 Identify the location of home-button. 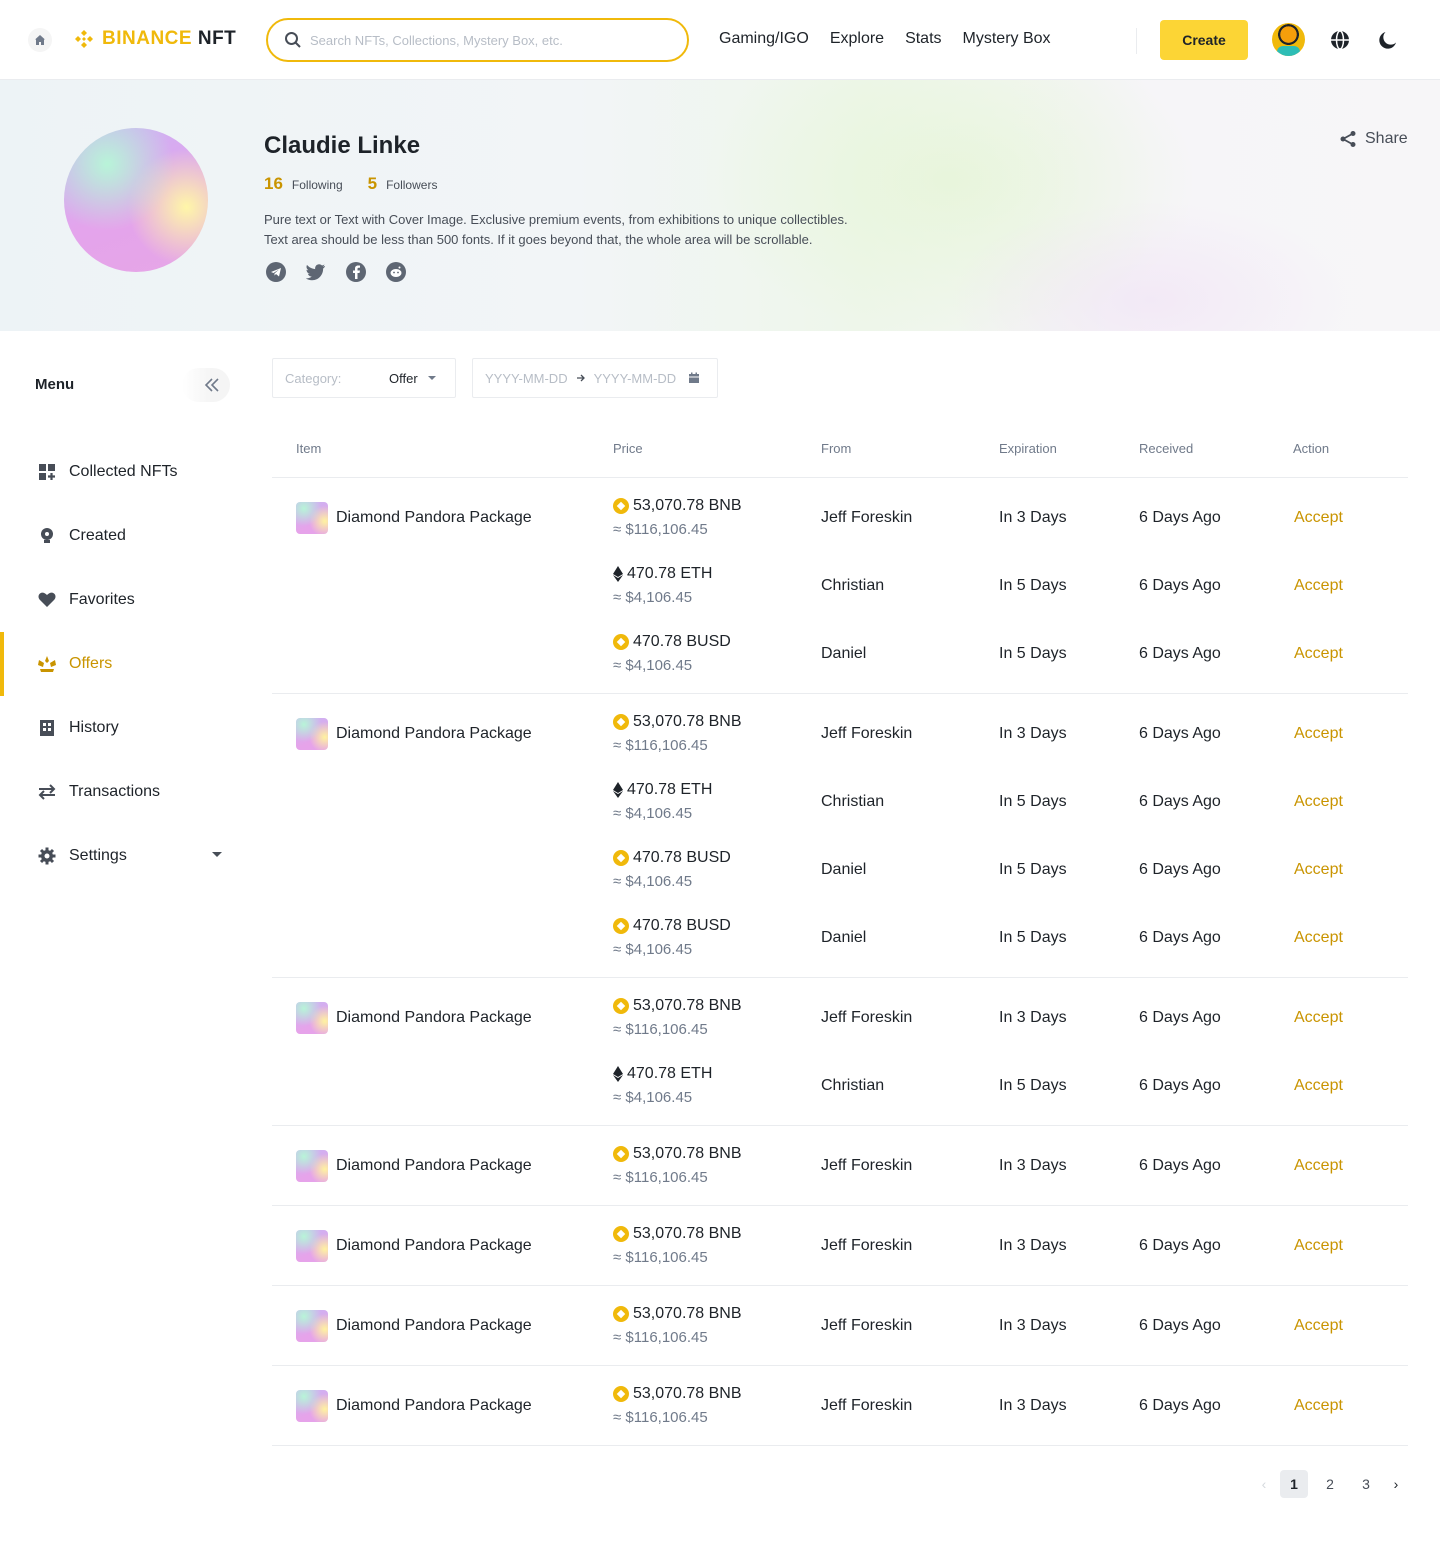
(40, 40).